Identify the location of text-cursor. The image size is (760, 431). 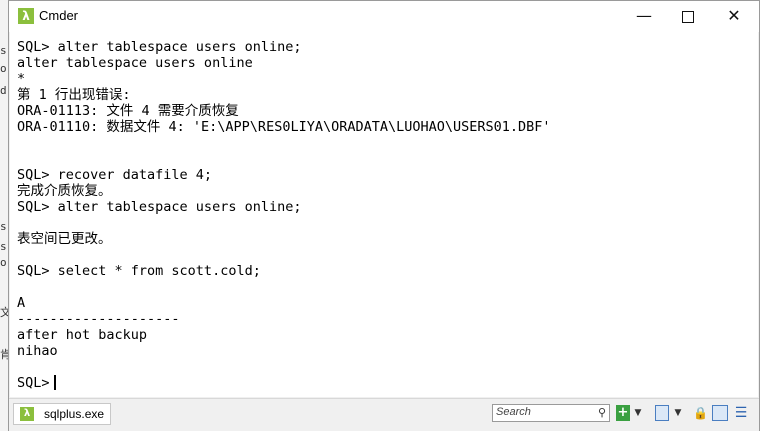
(54, 382).